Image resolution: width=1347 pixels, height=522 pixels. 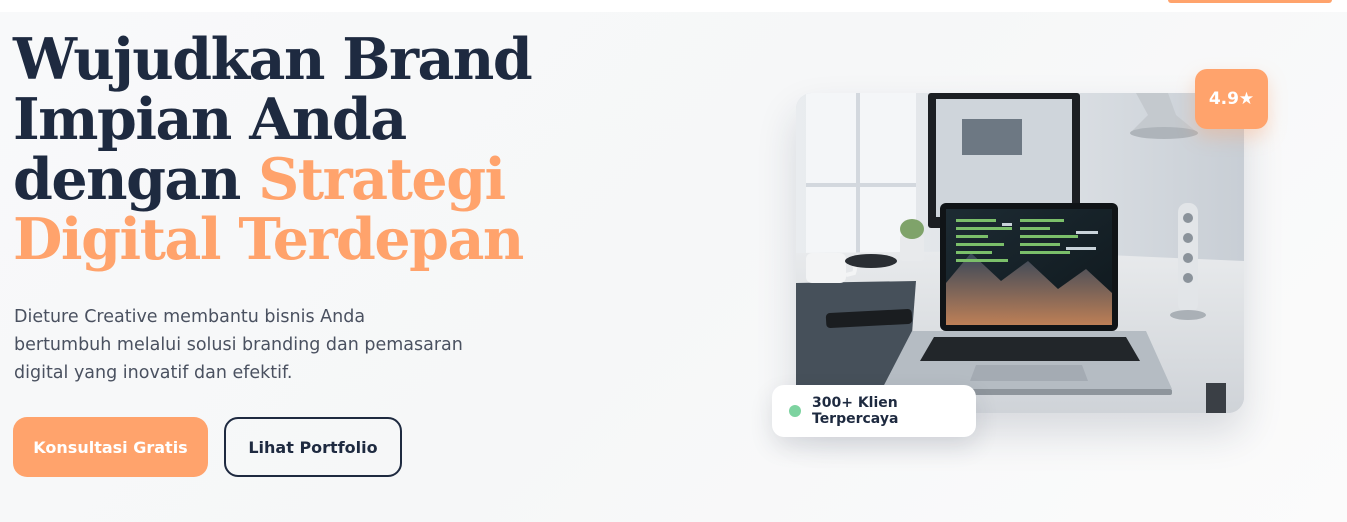 What do you see at coordinates (136, 179) in the screenshot?
I see `headline-line-3-plain: dengan` at bounding box center [136, 179].